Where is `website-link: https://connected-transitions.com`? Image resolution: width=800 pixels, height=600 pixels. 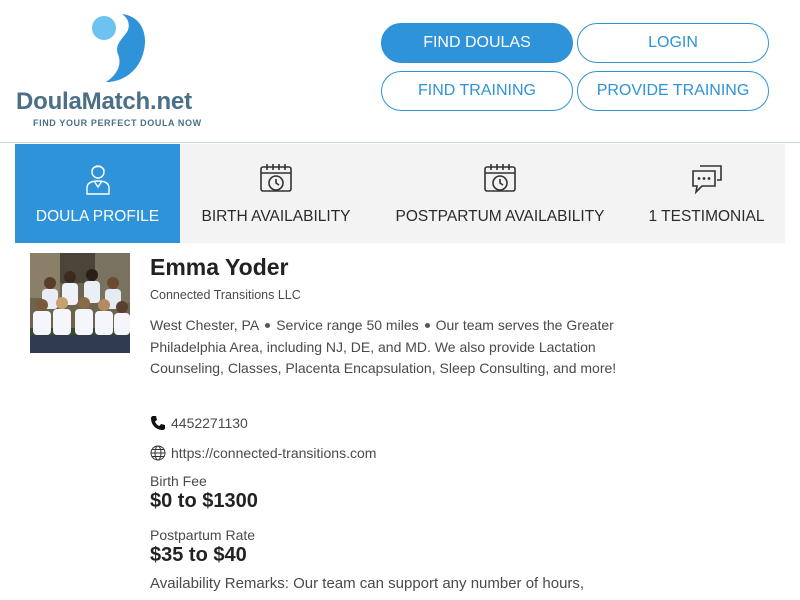
website-link: https://connected-transitions.com is located at coordinates (273, 453).